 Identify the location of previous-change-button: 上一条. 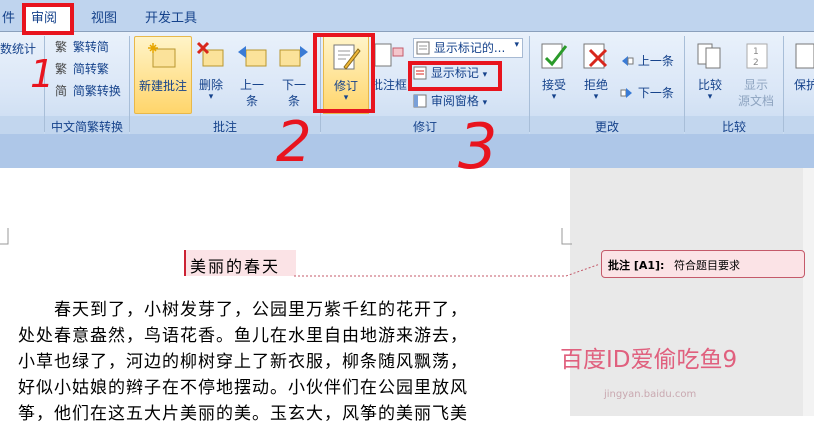
(647, 60).